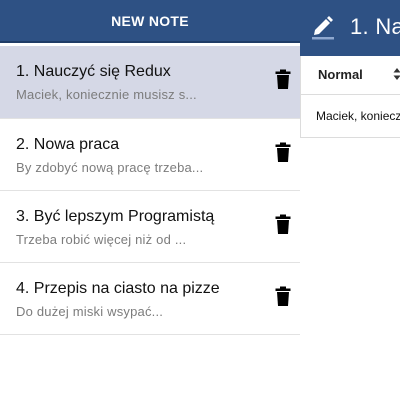 This screenshot has width=400, height=401. Describe the element at coordinates (375, 27) in the screenshot. I see `note-title-input: 1. Nauczyć się Redux` at that location.